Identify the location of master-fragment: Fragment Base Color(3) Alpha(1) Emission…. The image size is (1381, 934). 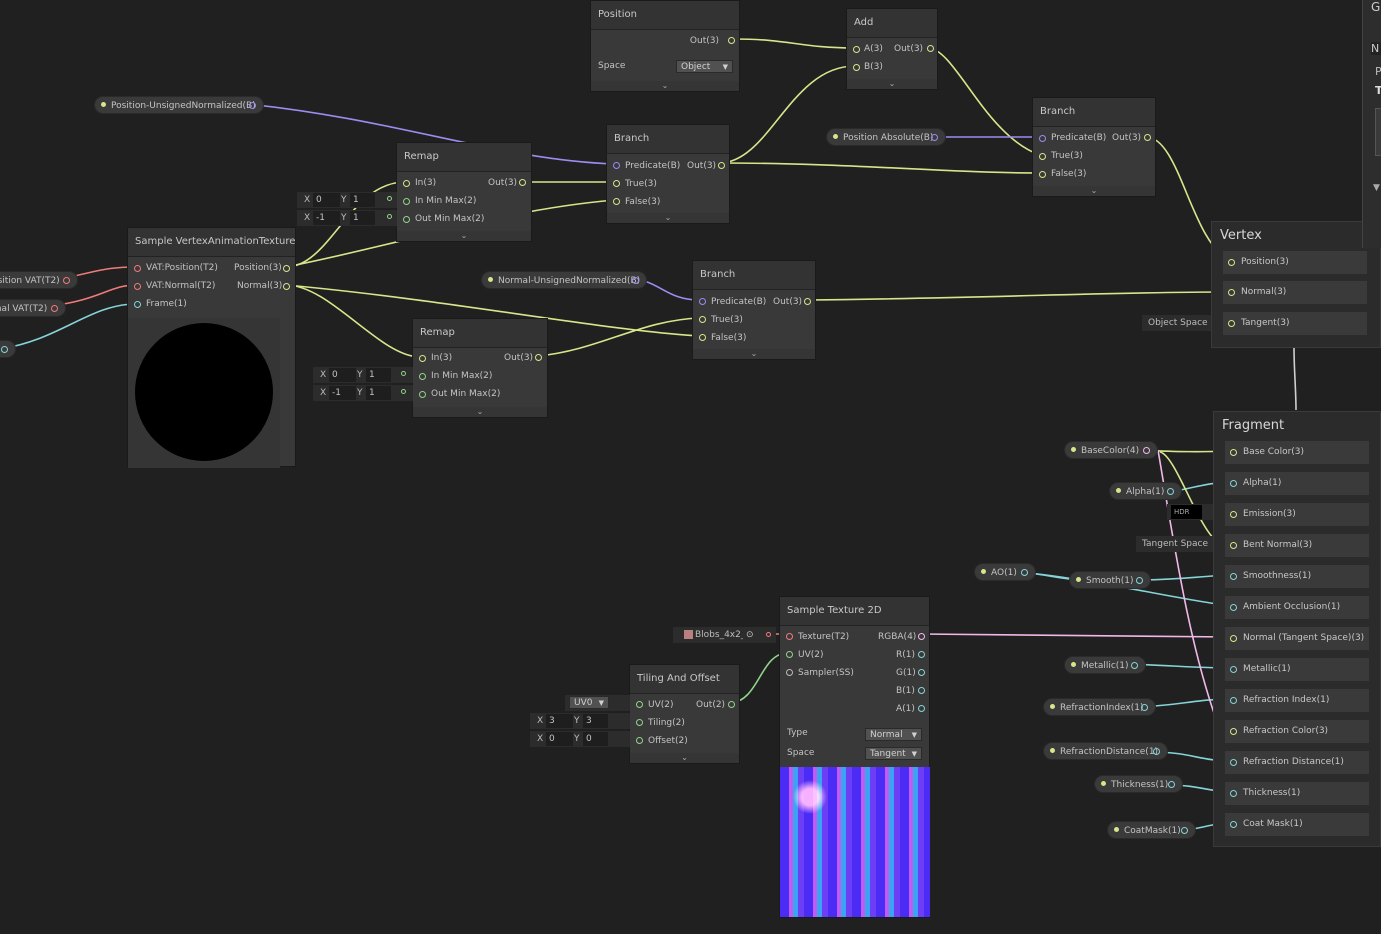
(1297, 629).